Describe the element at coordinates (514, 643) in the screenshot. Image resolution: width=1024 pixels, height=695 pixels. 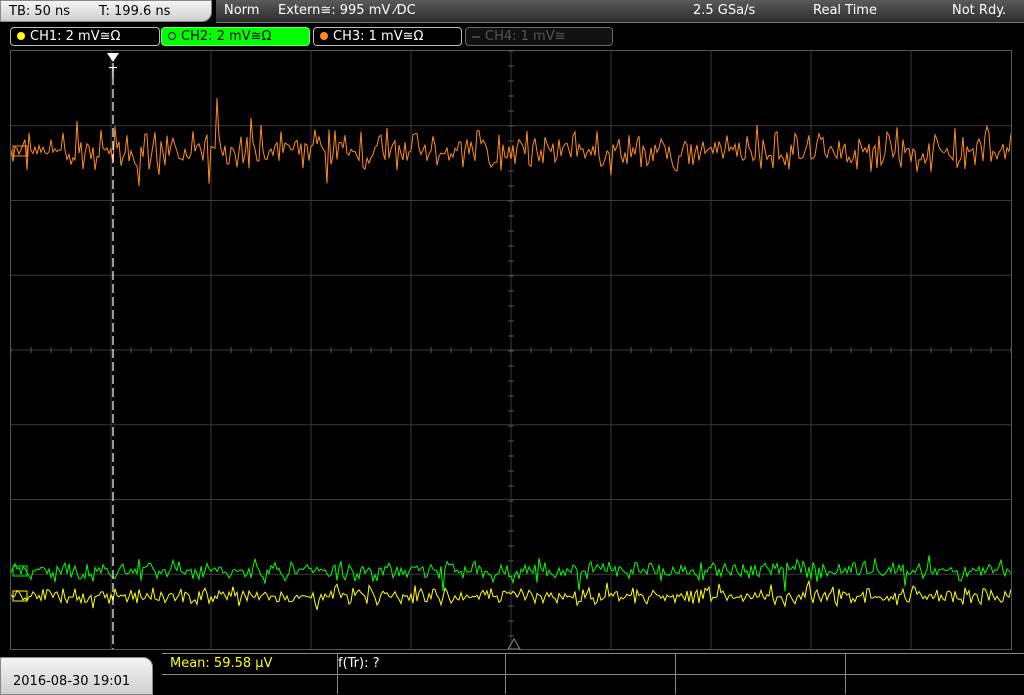
I see `horizontal-position-icon` at that location.